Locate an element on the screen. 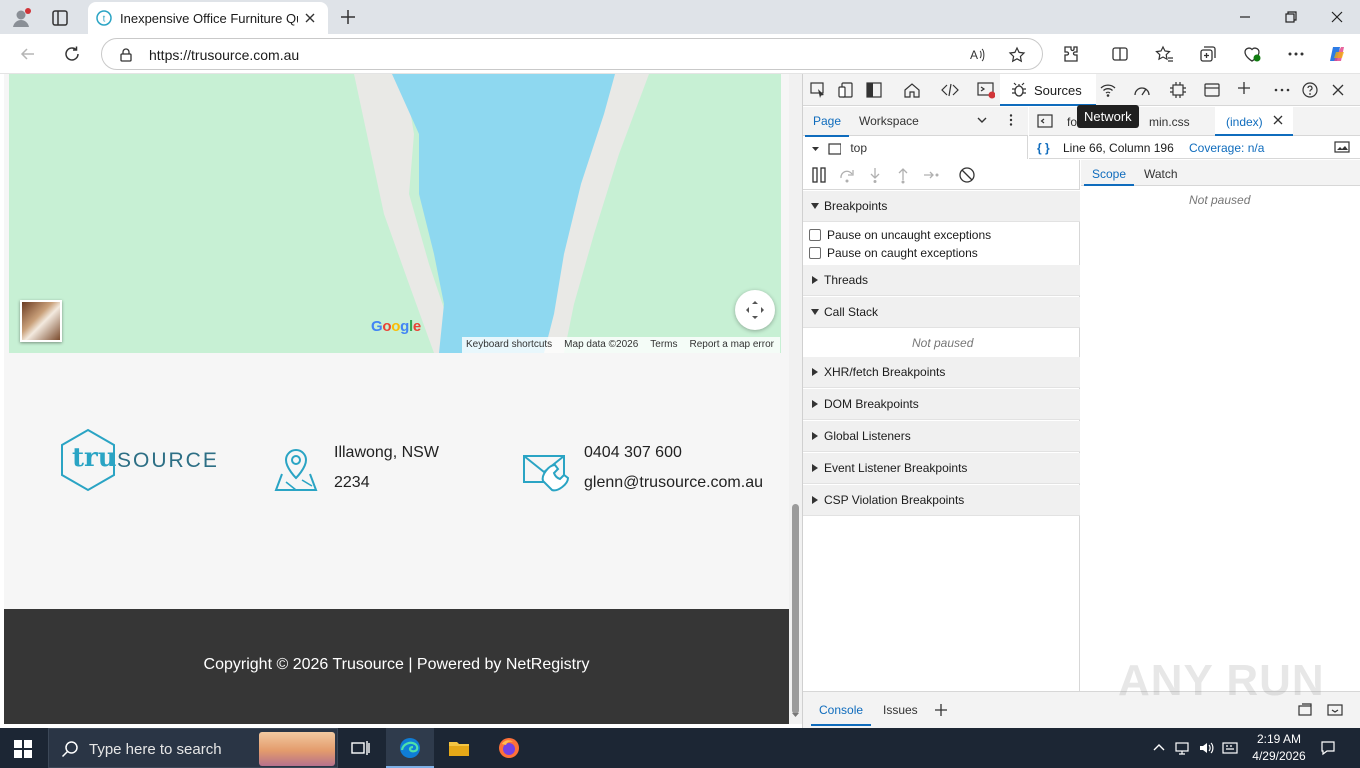  scroll-down-arrow-icon is located at coordinates (795, 714).